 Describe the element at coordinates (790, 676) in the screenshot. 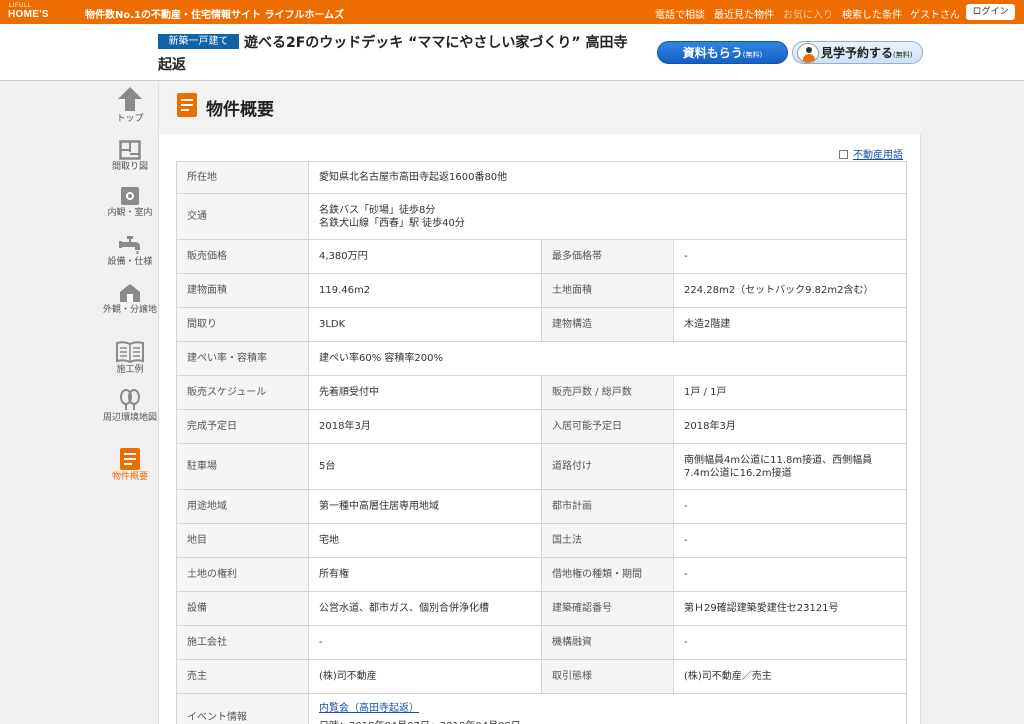

I see `detail-value: (株)司不動産／売主` at that location.